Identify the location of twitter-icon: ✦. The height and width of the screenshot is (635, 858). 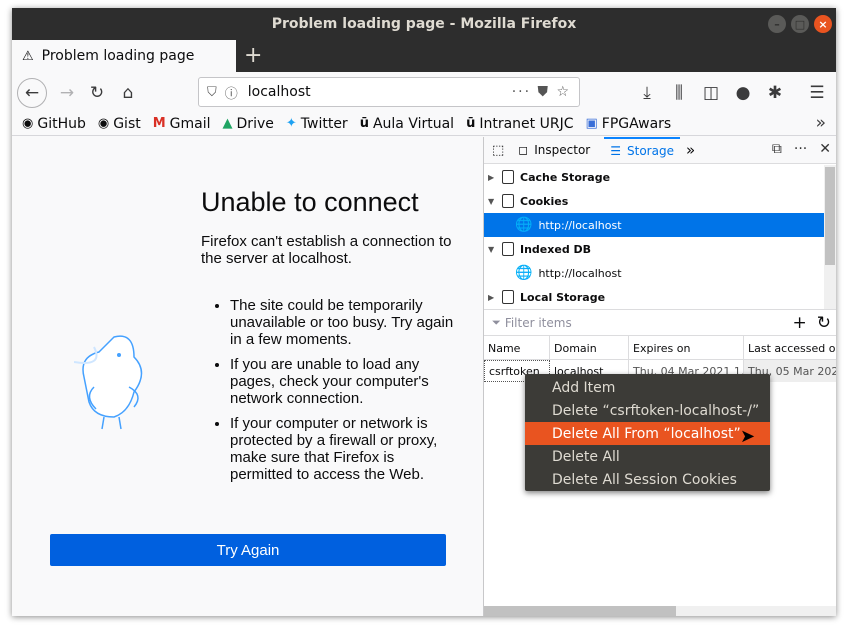
(291, 123).